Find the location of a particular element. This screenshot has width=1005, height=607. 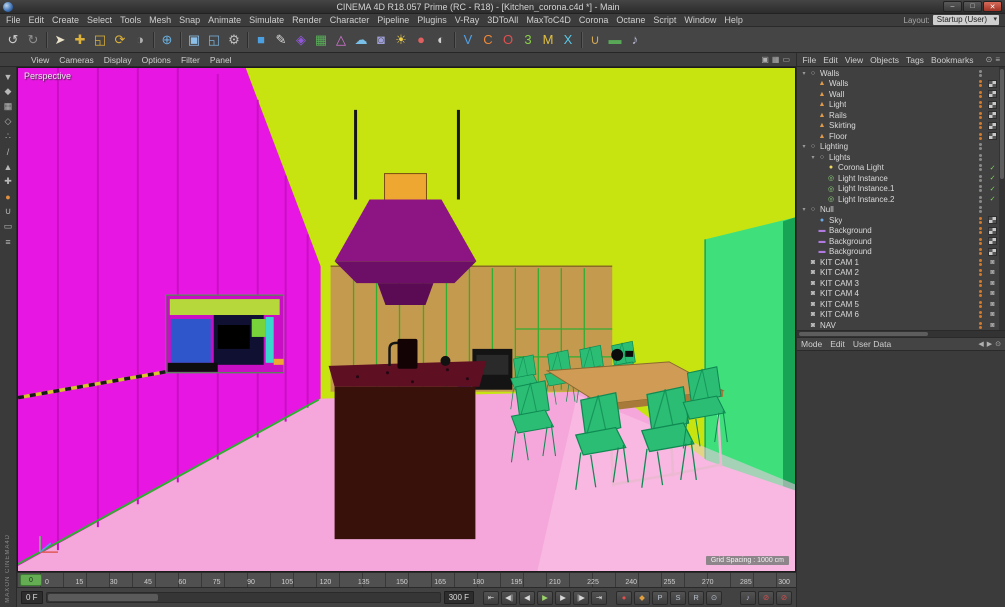

redo-icon: ↻ is located at coordinates (33, 39).